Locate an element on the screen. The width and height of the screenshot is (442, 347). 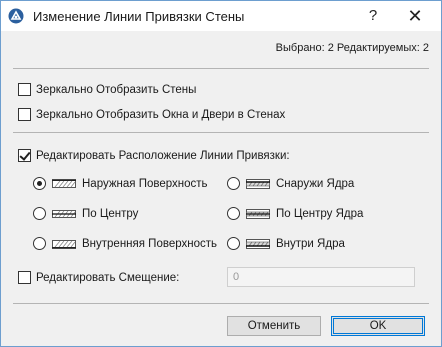
core-exterior-icon is located at coordinates (258, 183).